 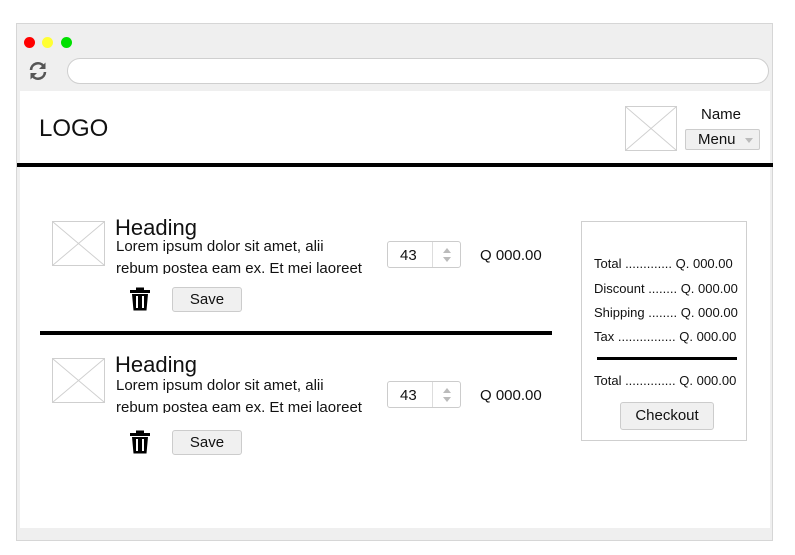 What do you see at coordinates (665, 336) in the screenshot?
I see `summary-tax: Tax ................ Q. 000.00` at bounding box center [665, 336].